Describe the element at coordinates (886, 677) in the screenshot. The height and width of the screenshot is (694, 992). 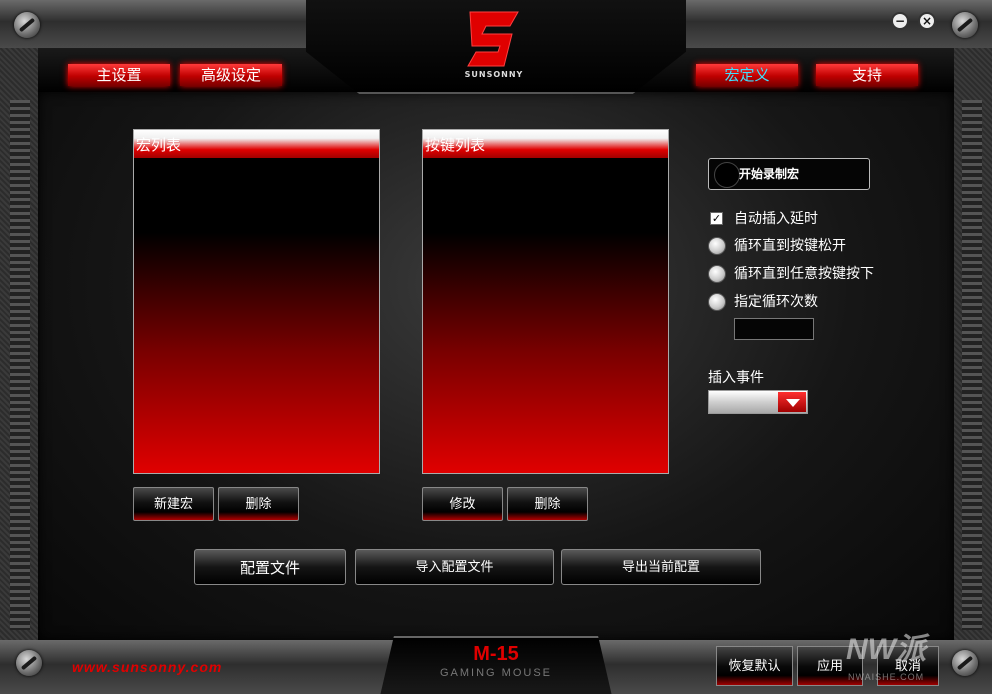
I see `watermark-url: NWAISHE.COM` at that location.